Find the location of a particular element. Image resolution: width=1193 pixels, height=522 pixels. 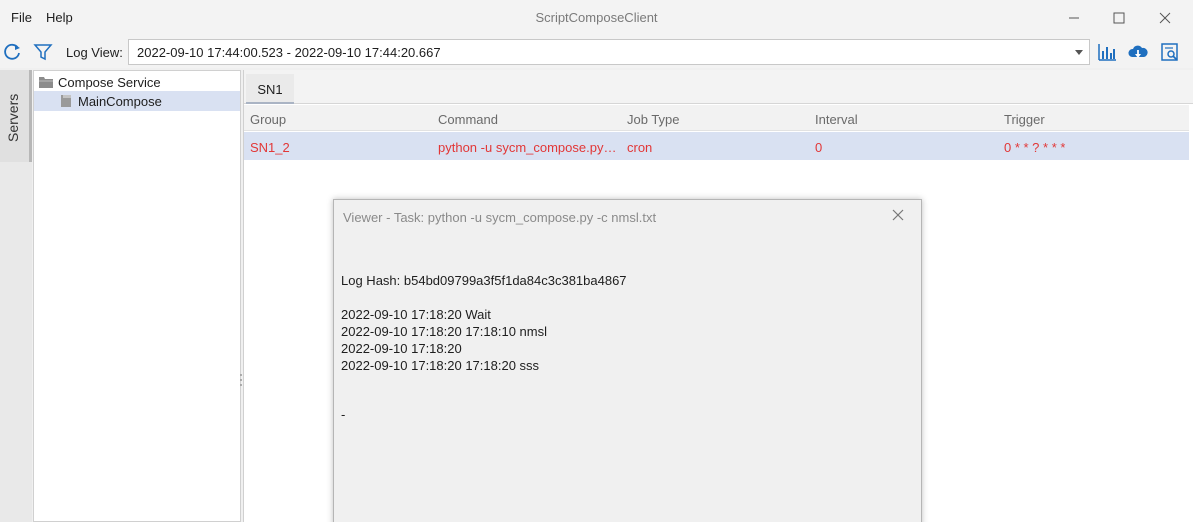

window-title: ScriptComposeClient is located at coordinates (596, 17).